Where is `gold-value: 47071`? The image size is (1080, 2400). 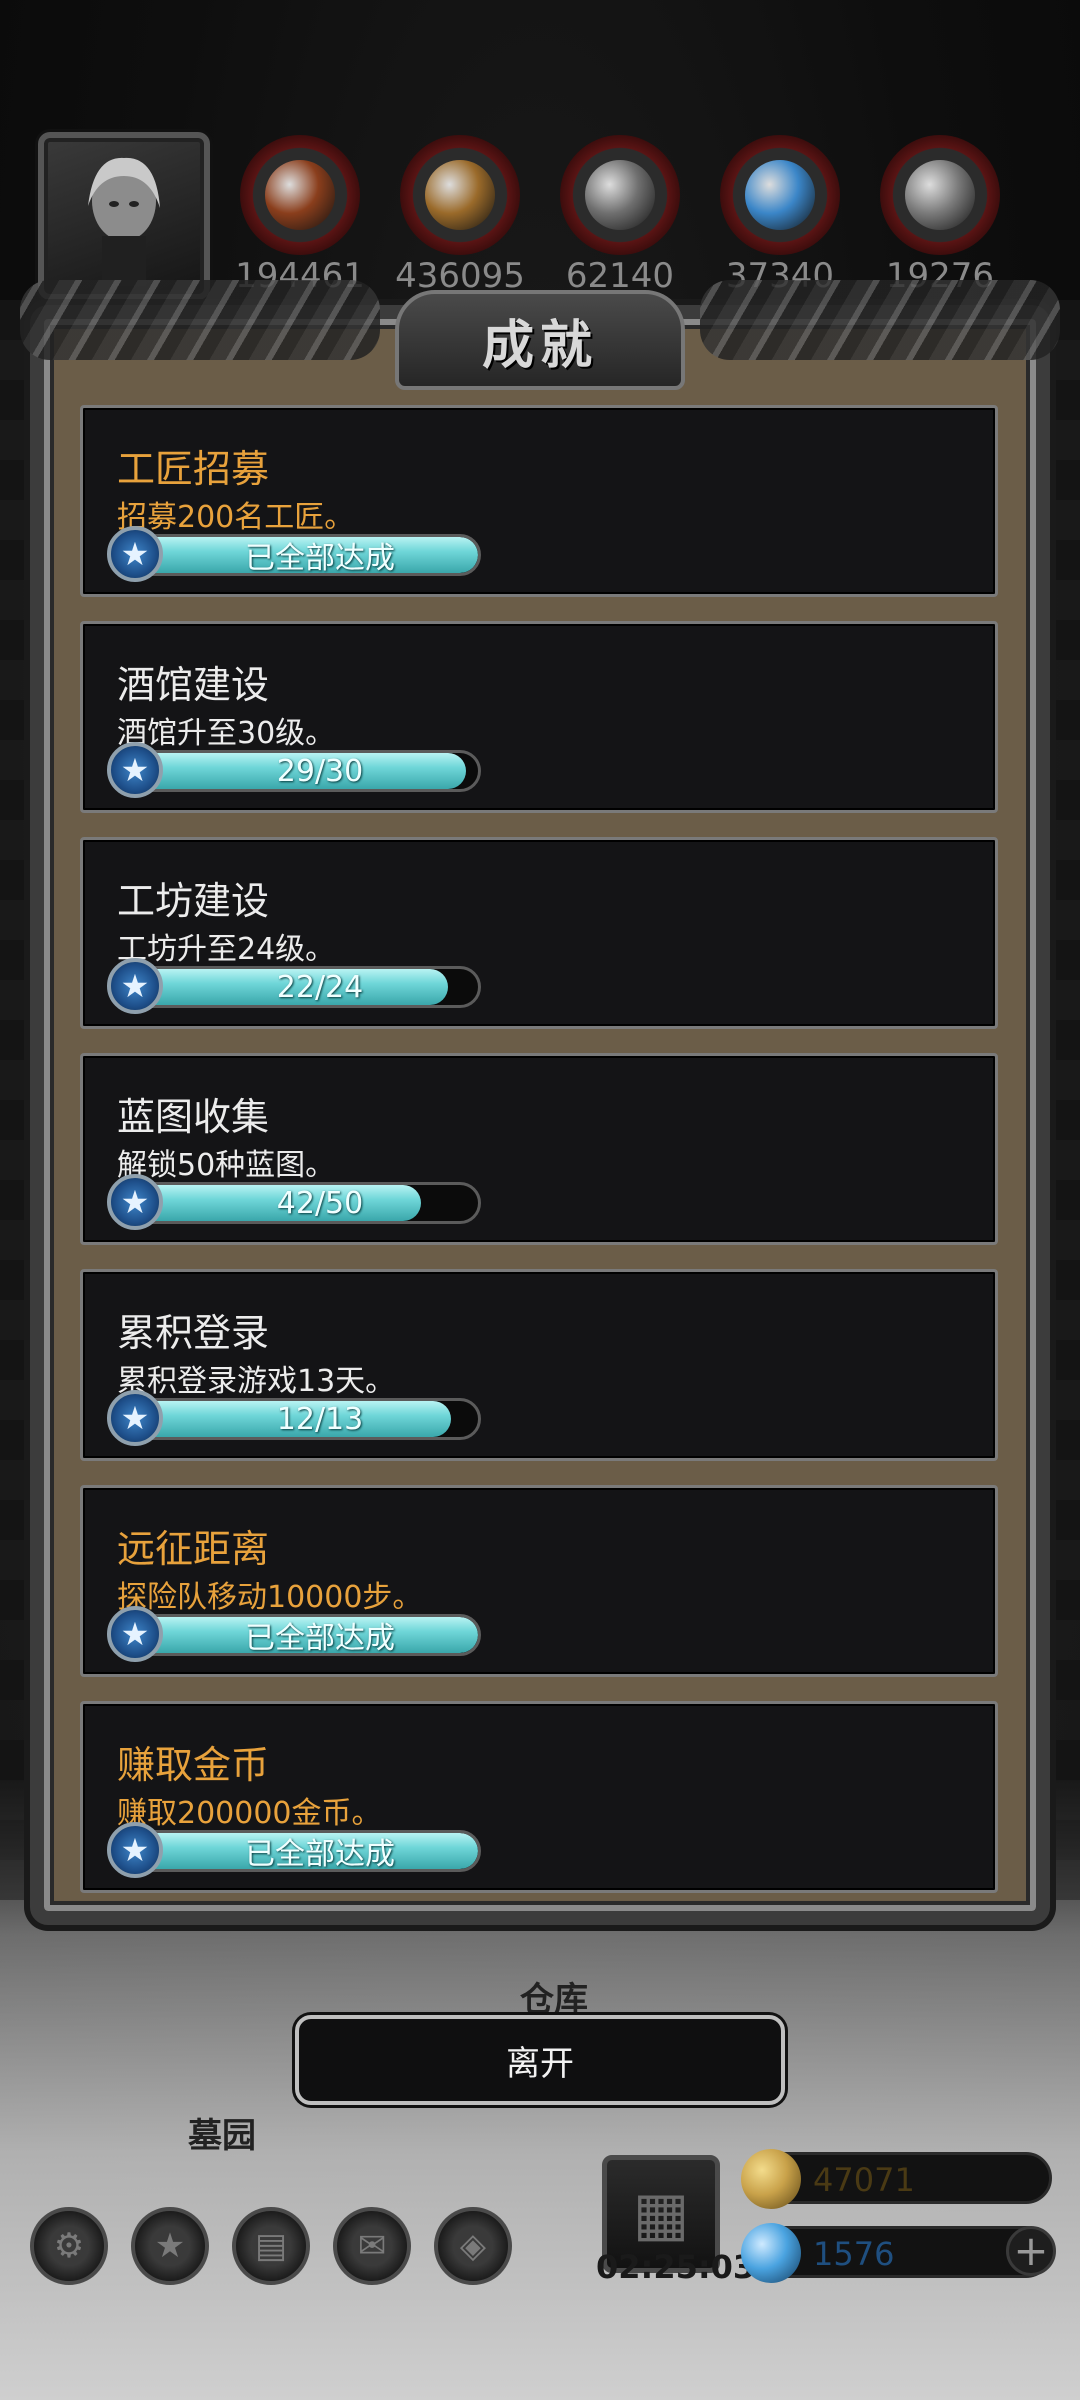 gold-value: 47071 is located at coordinates (864, 2180).